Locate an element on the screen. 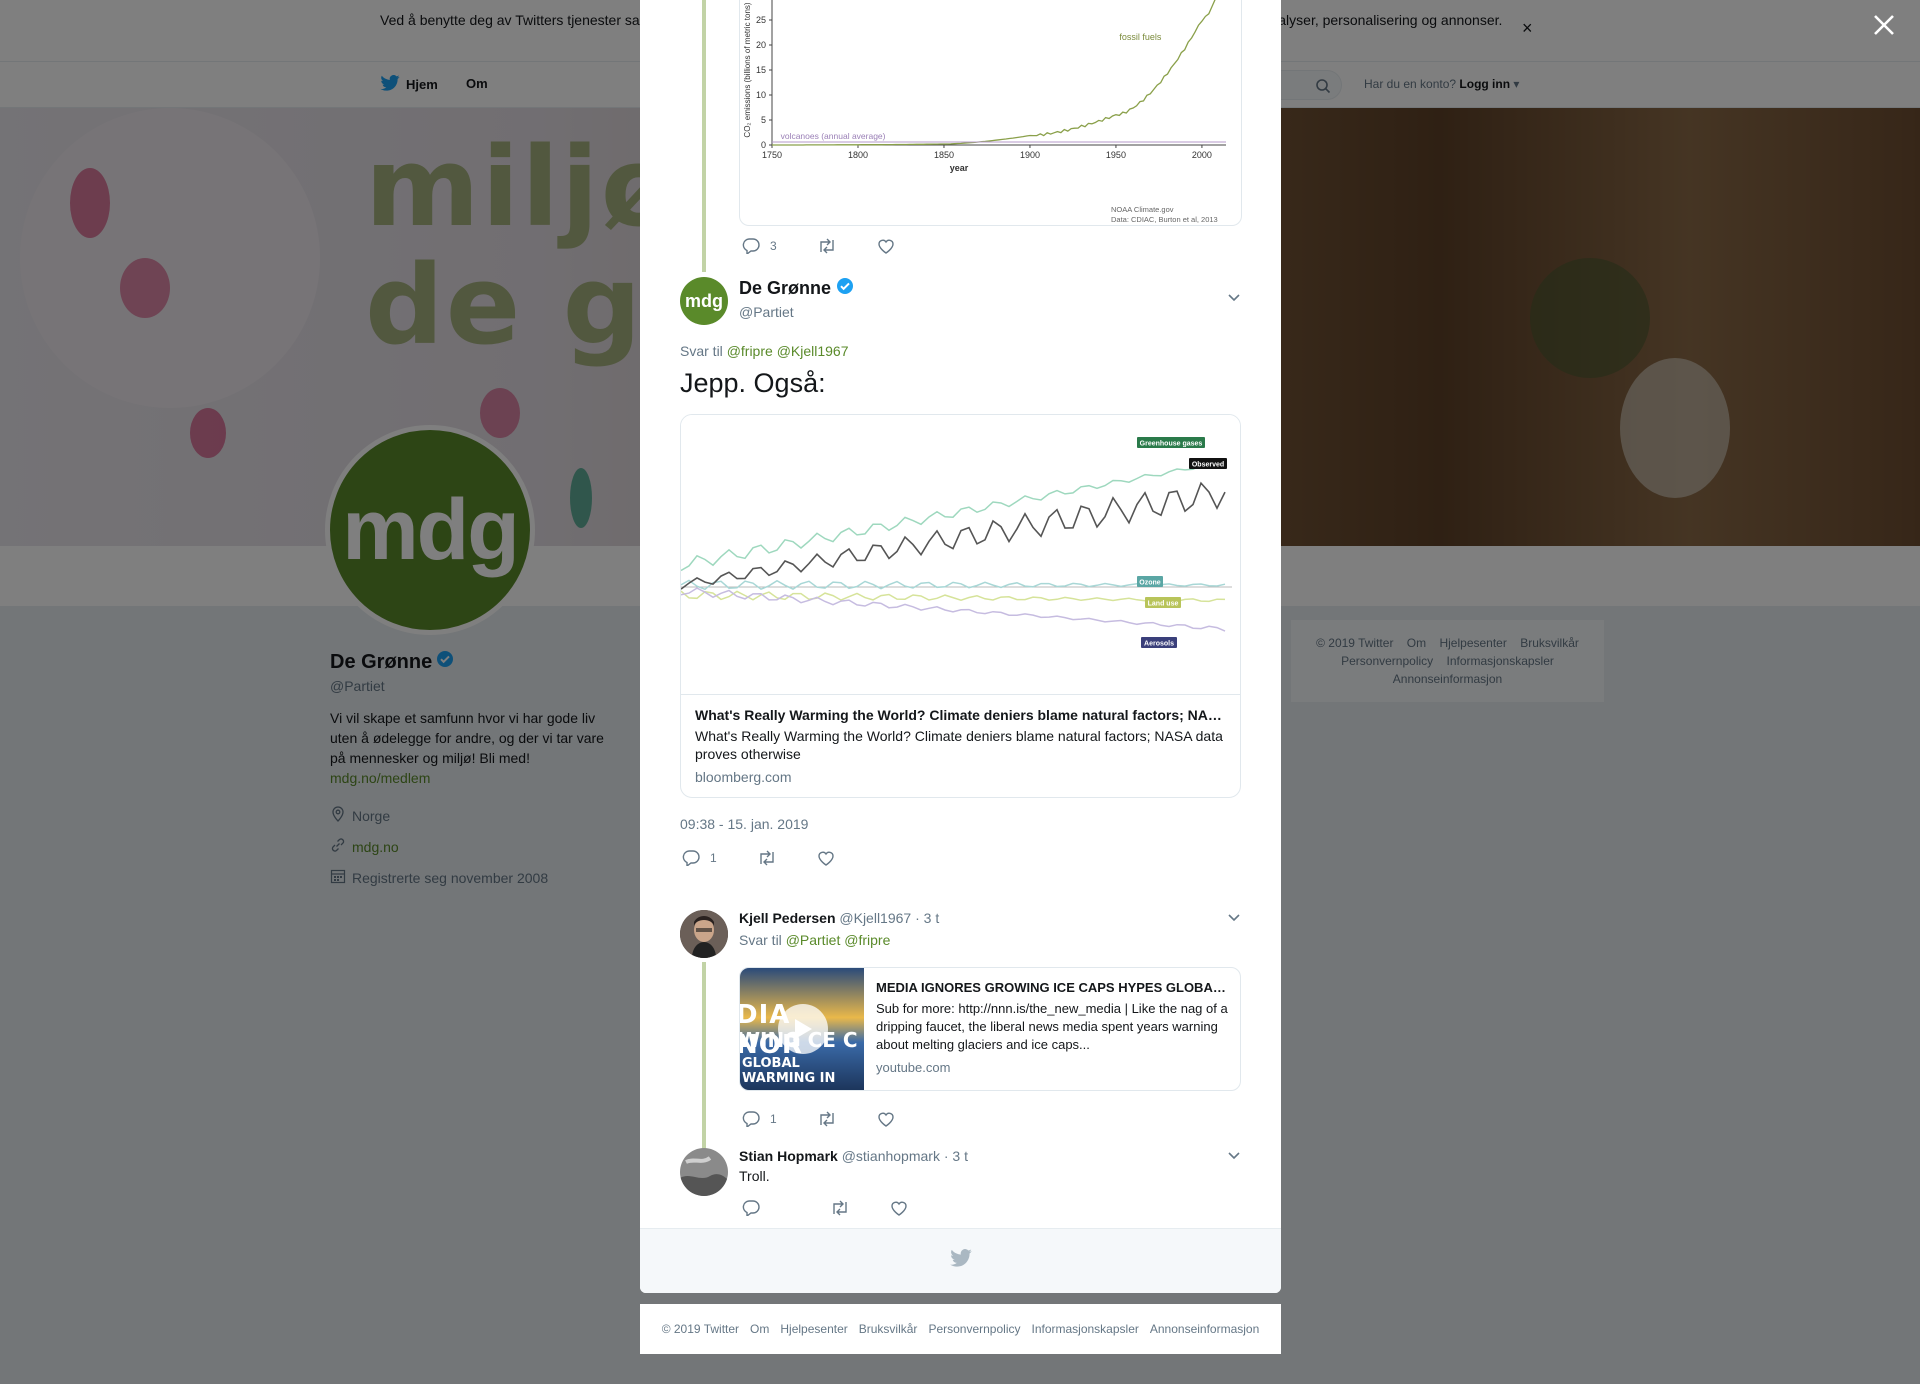  twitter-bird-icon is located at coordinates (961, 1260).